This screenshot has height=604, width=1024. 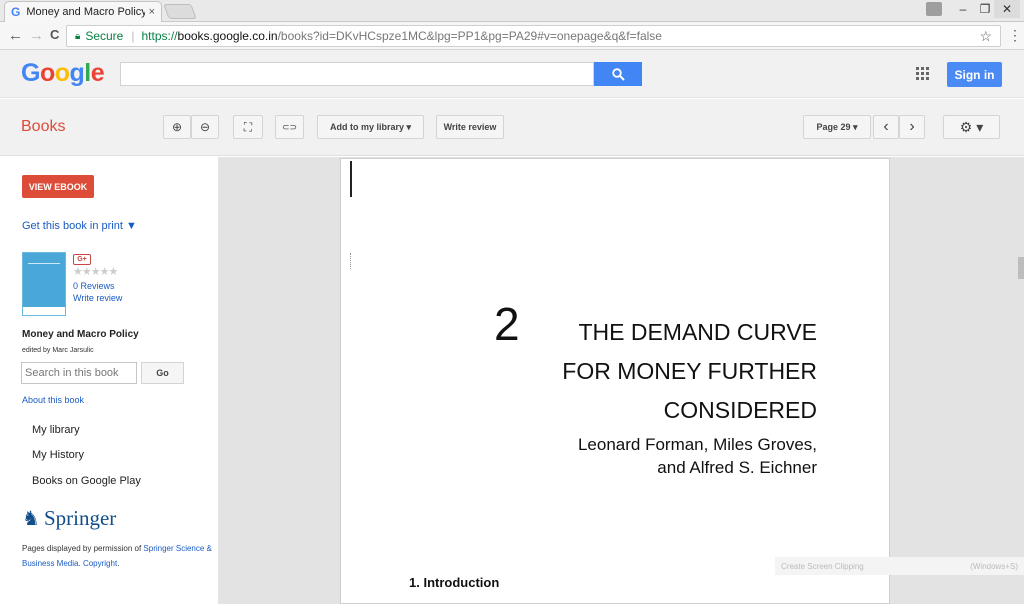 I want to click on clipping-shortcut: (Windows+S), so click(x=994, y=566).